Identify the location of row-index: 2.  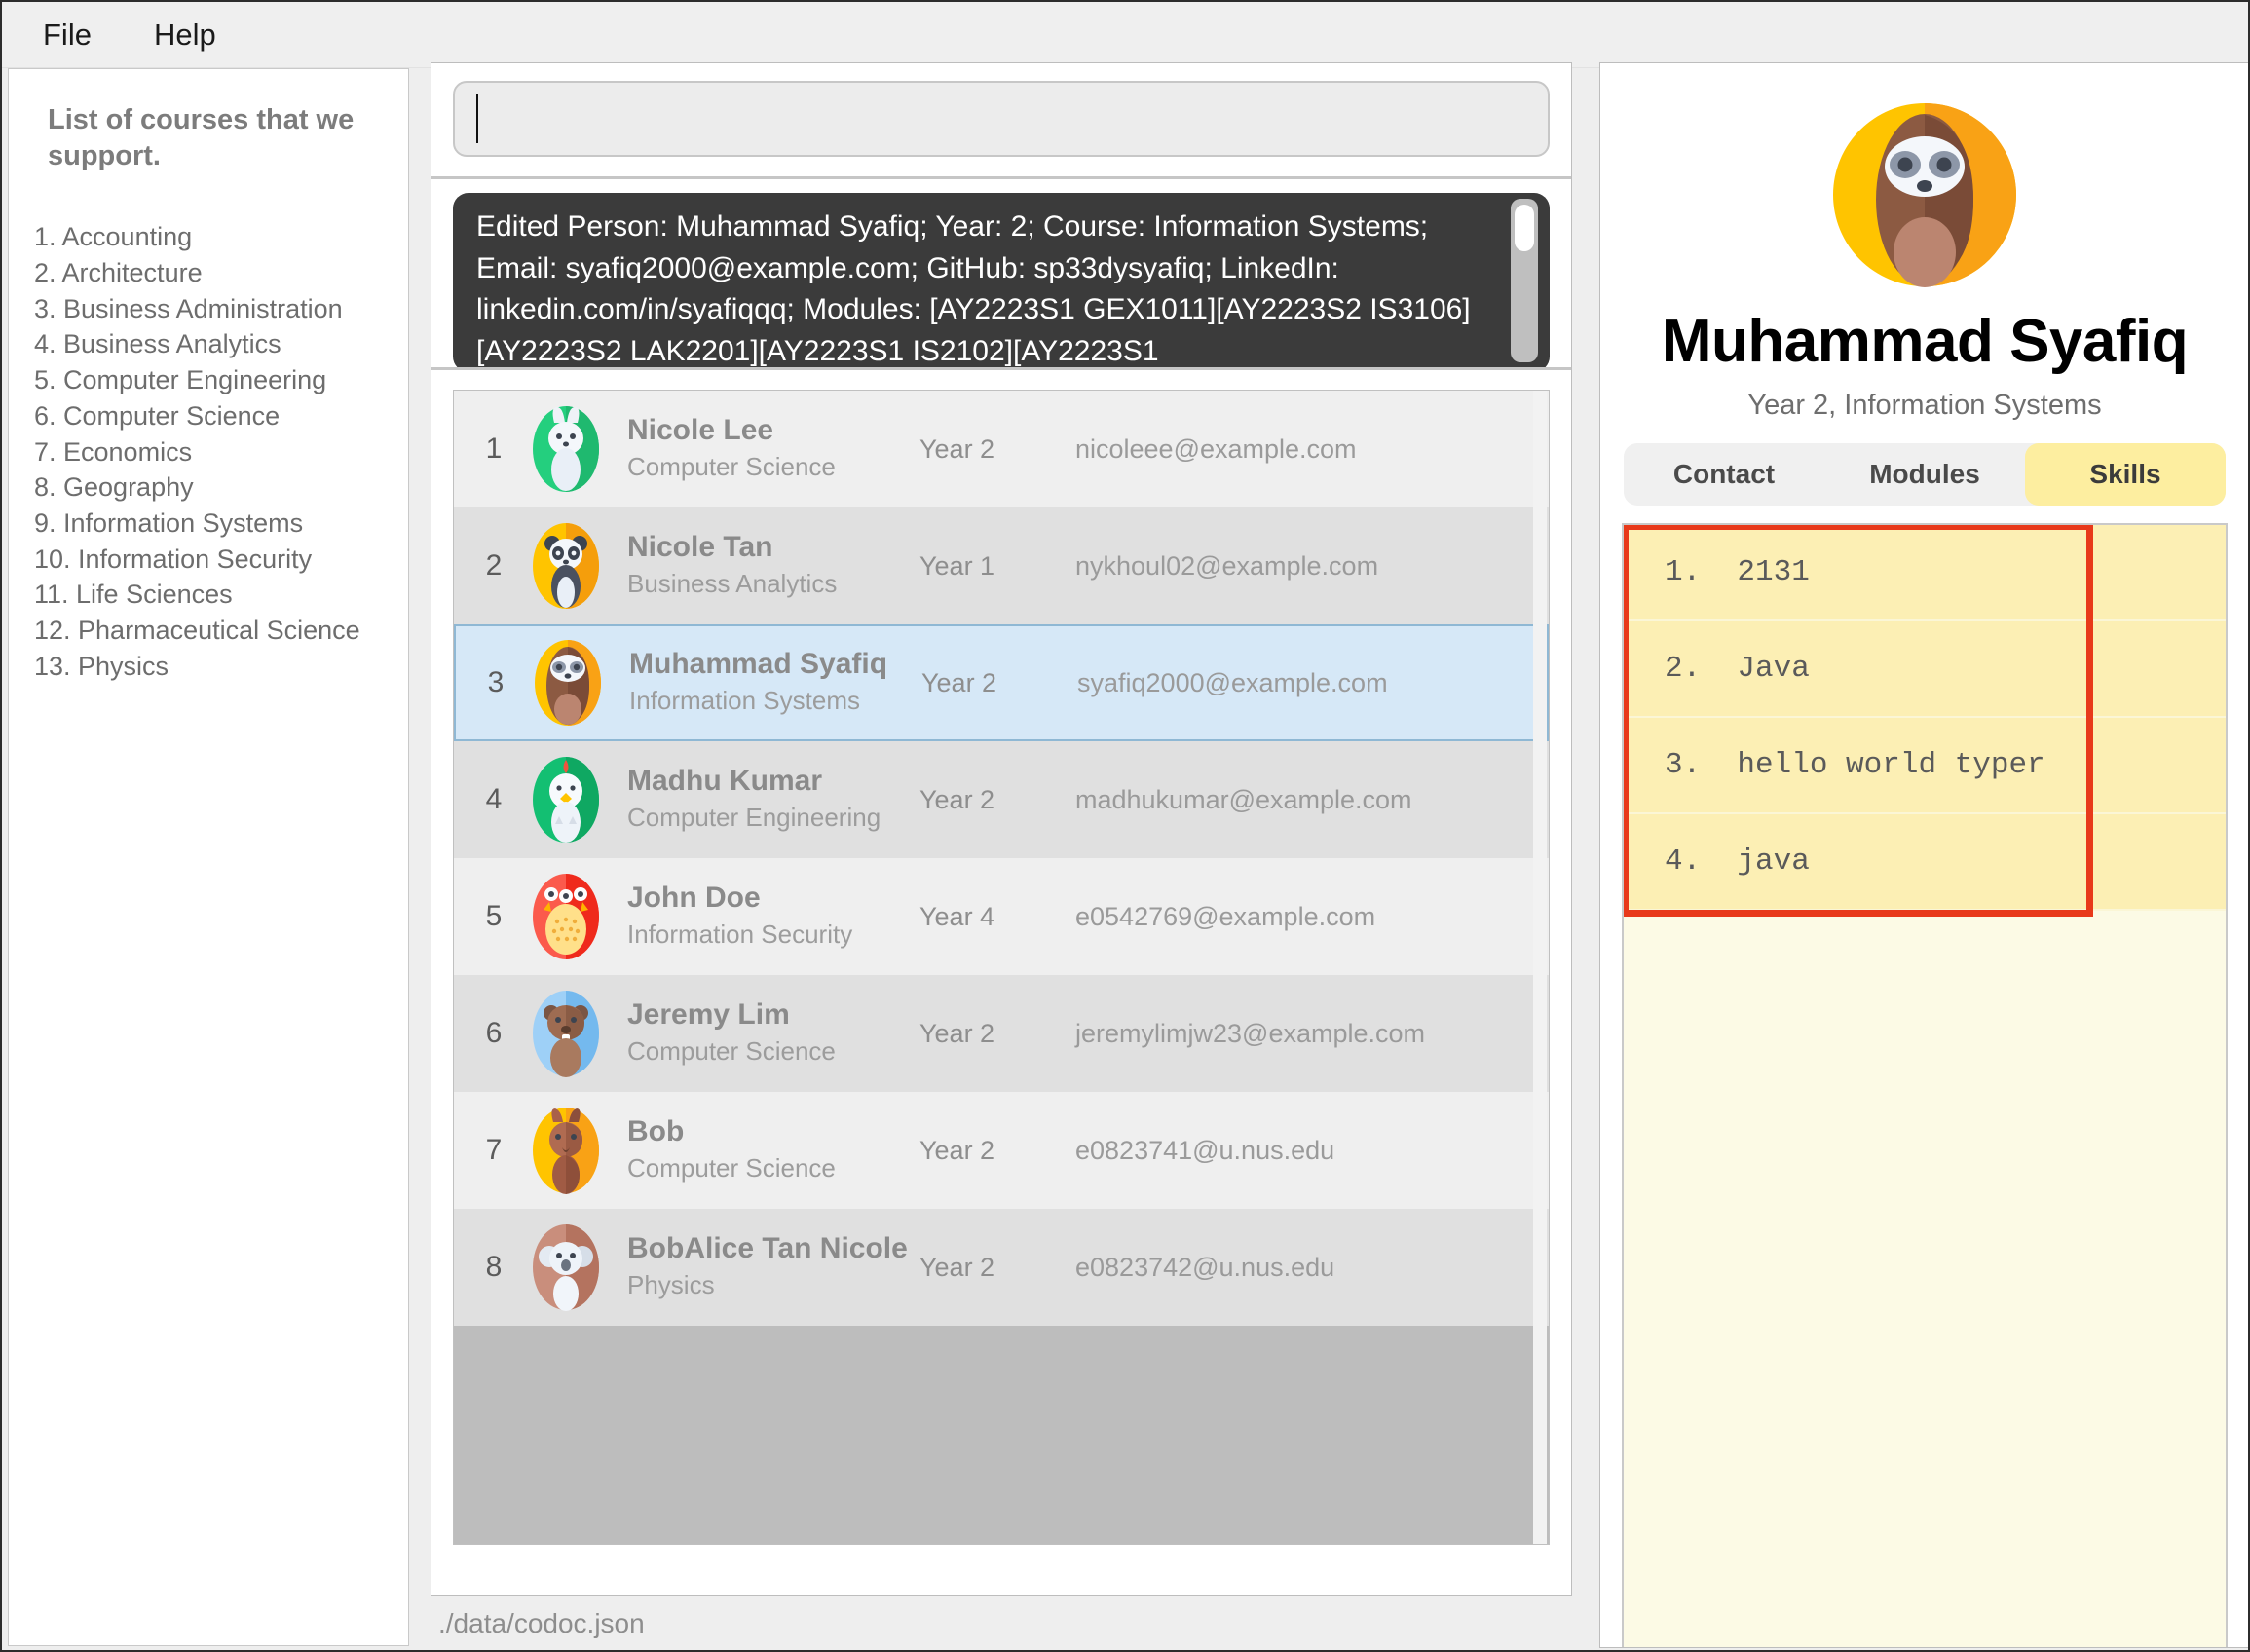
(494, 565).